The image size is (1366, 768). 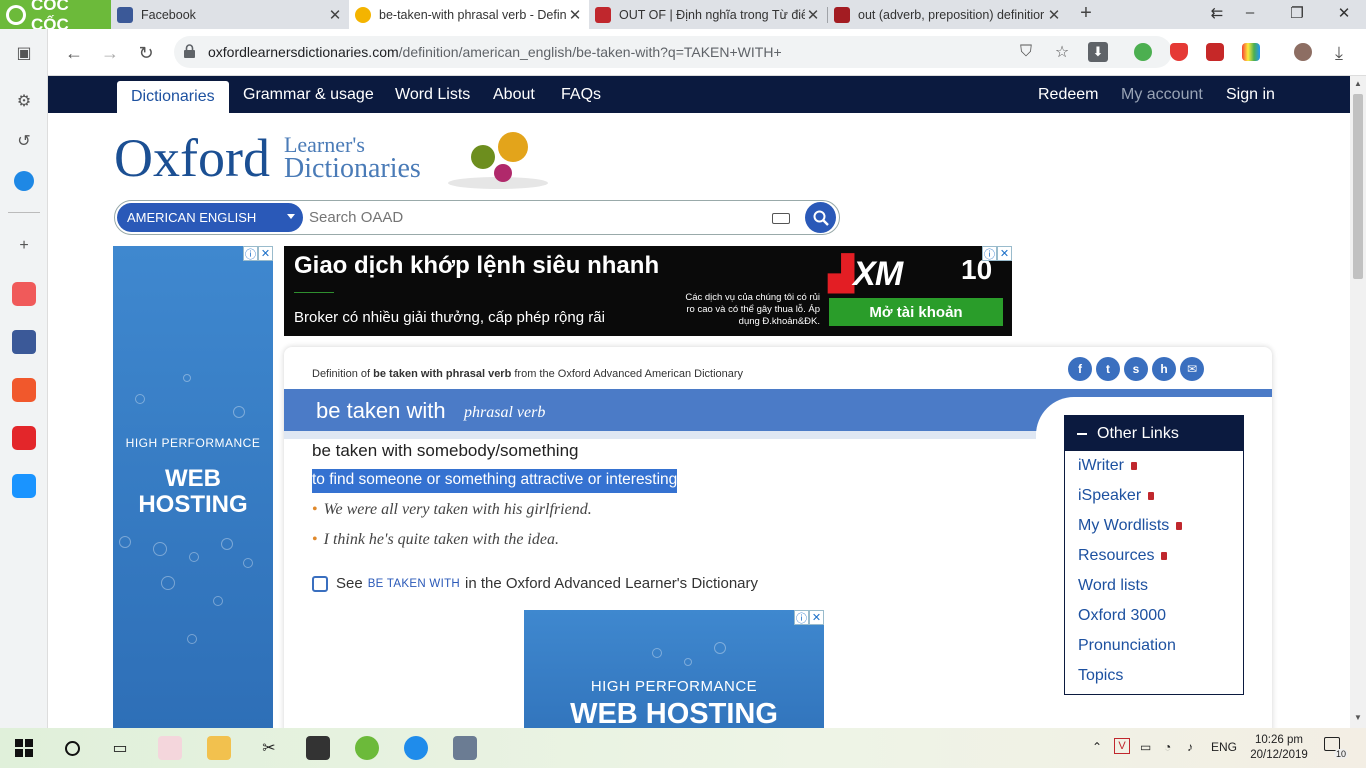 What do you see at coordinates (1190, 747) in the screenshot?
I see `volume-icon: ♪` at bounding box center [1190, 747].